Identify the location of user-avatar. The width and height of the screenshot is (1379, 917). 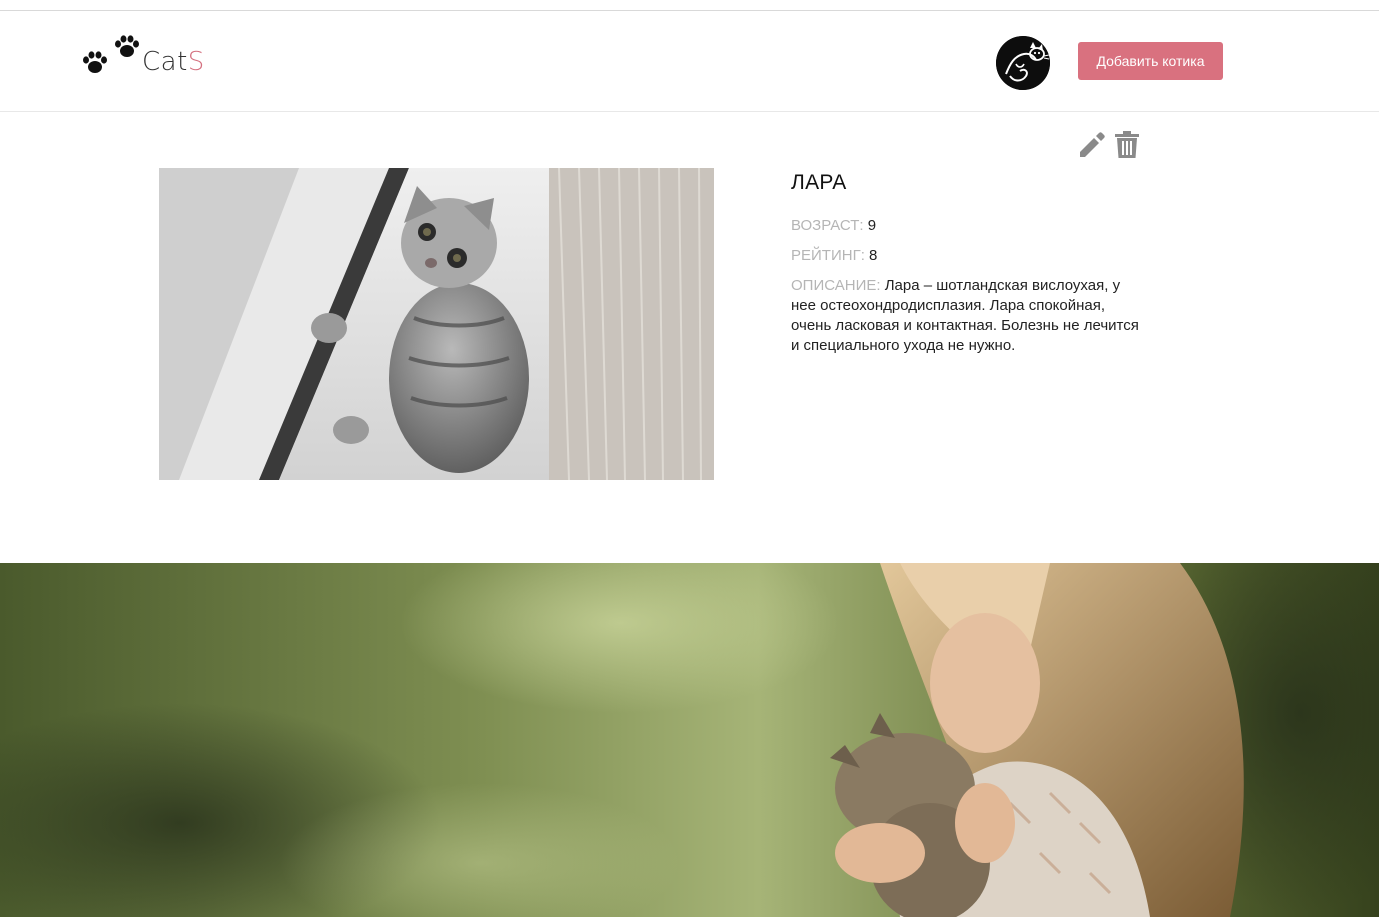
(1023, 63).